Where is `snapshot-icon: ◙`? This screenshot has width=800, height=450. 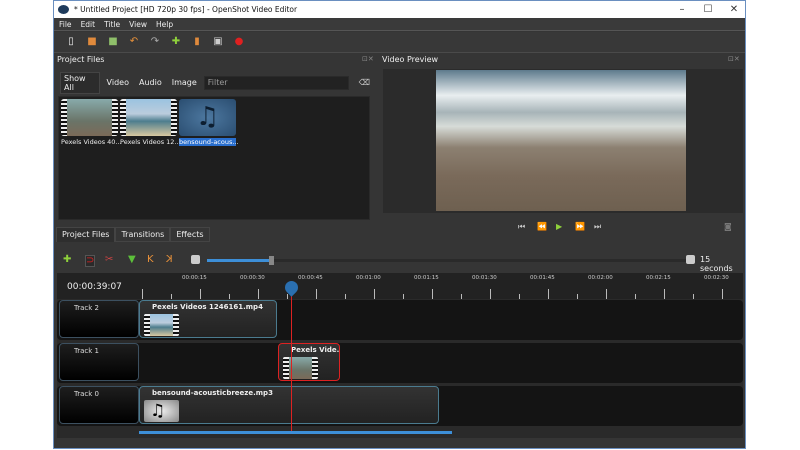 snapshot-icon: ◙ is located at coordinates (728, 226).